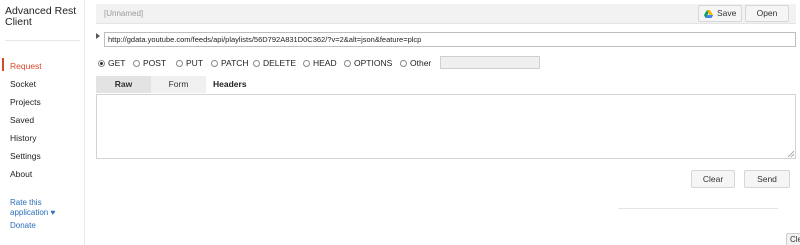 This screenshot has width=800, height=245. Describe the element at coordinates (42, 40) in the screenshot. I see `sidebar-divider` at that location.